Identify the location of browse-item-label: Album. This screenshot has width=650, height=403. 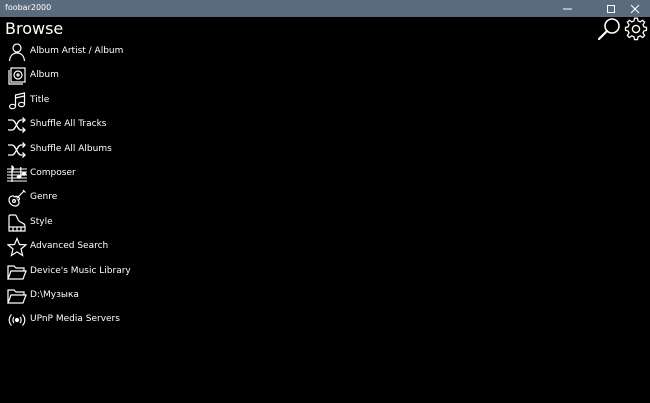
(44, 75).